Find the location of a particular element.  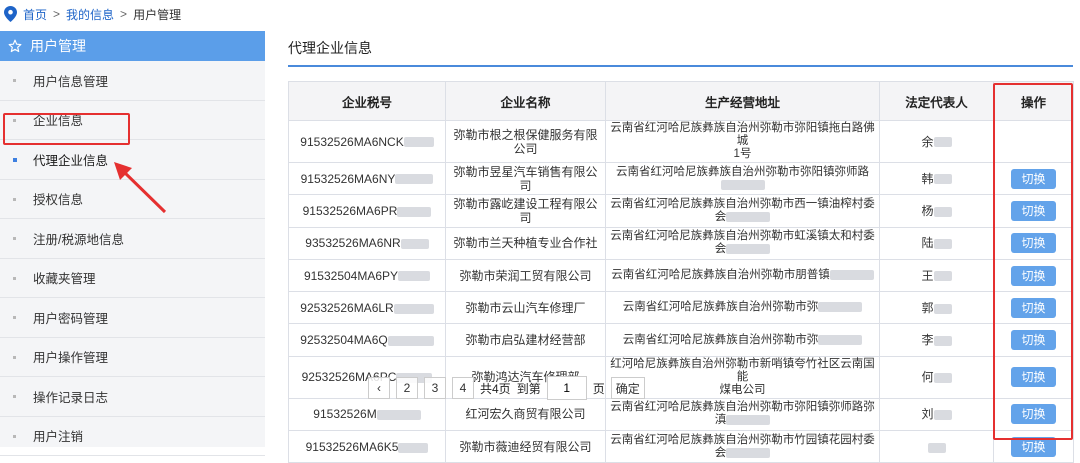

col-tax-id: 企业税号 is located at coordinates (367, 101).